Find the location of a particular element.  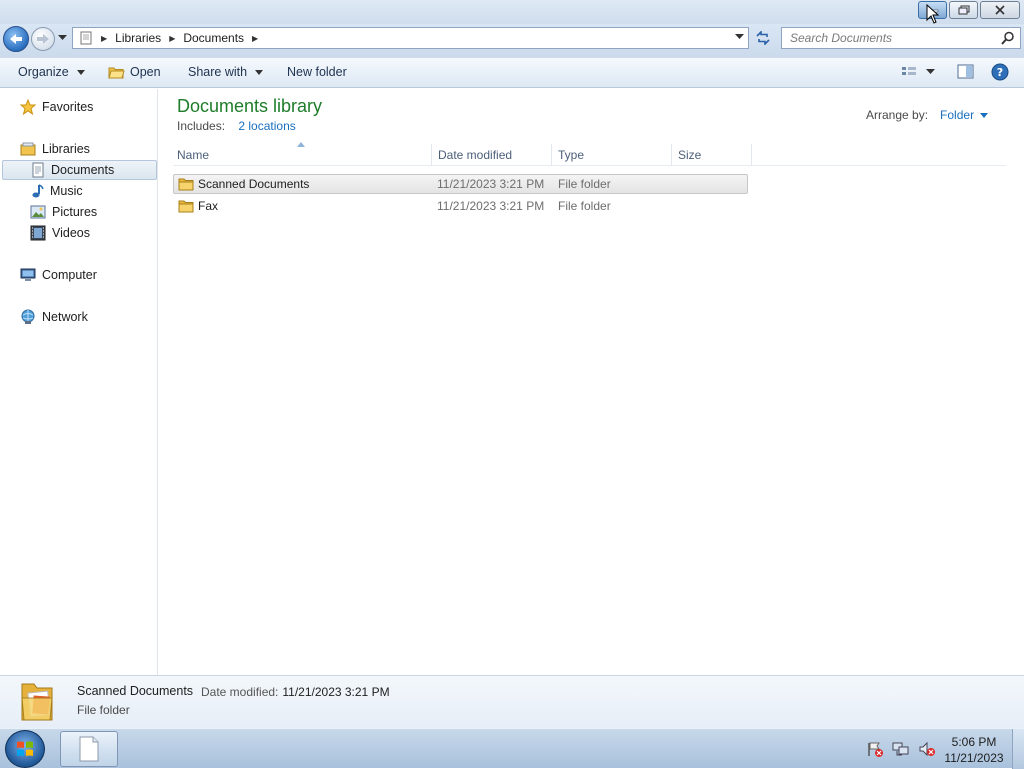

library-includes: Includes: 2 locations is located at coordinates (236, 126).